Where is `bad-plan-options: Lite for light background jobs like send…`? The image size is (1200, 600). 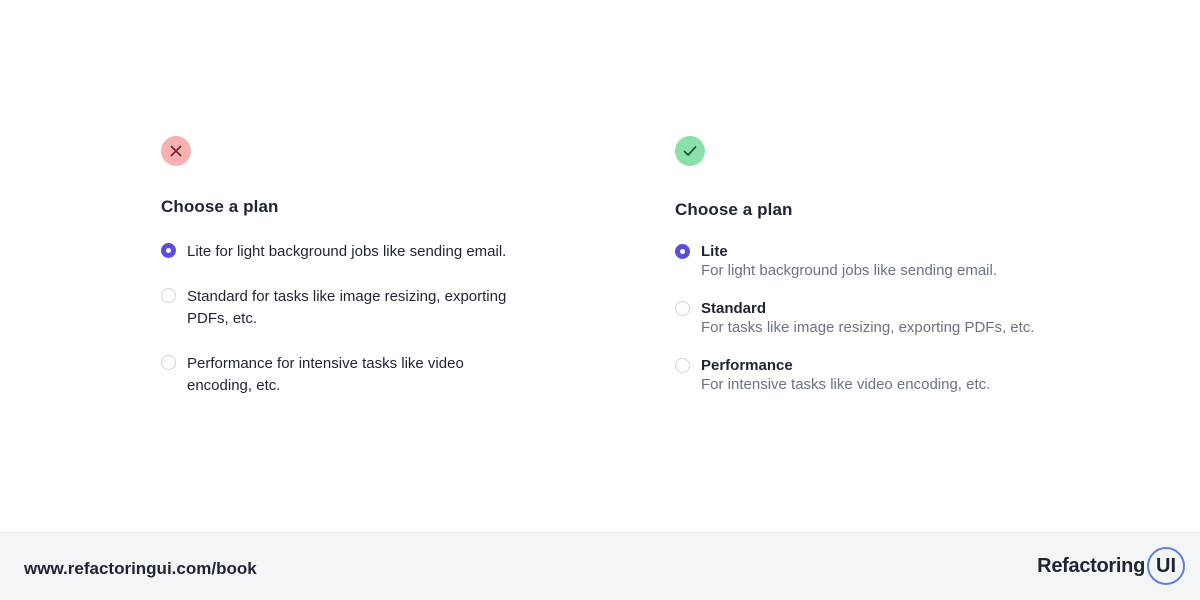
bad-plan-options: Lite for light background jobs like send… is located at coordinates (351, 319).